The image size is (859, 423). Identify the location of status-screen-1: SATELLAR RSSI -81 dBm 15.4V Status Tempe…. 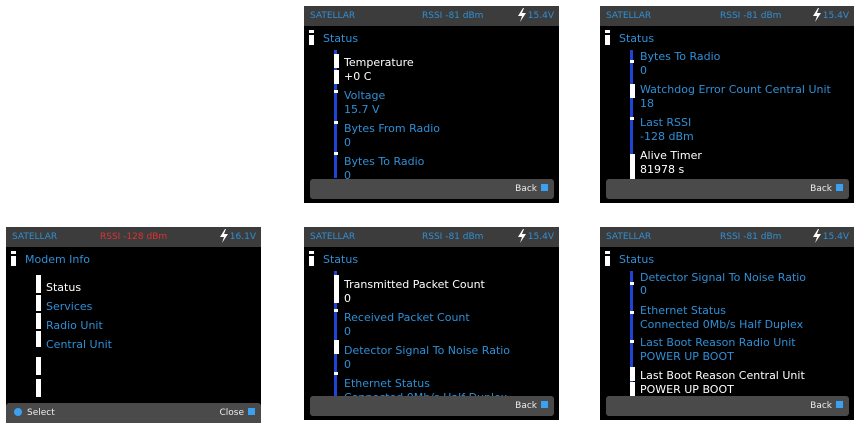
(431, 104).